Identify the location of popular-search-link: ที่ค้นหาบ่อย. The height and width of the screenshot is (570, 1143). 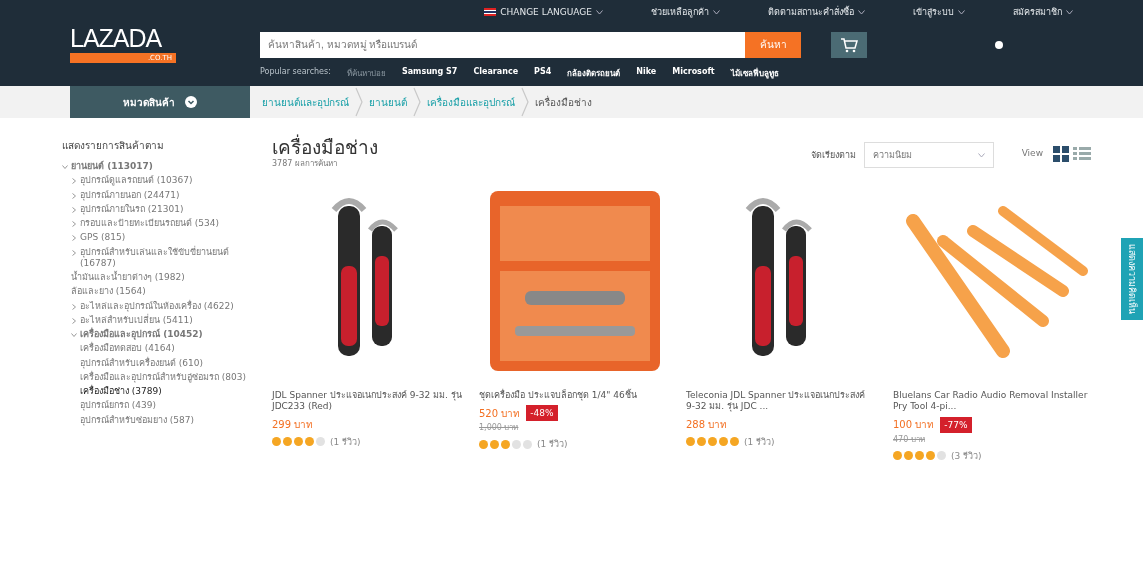
(366, 73).